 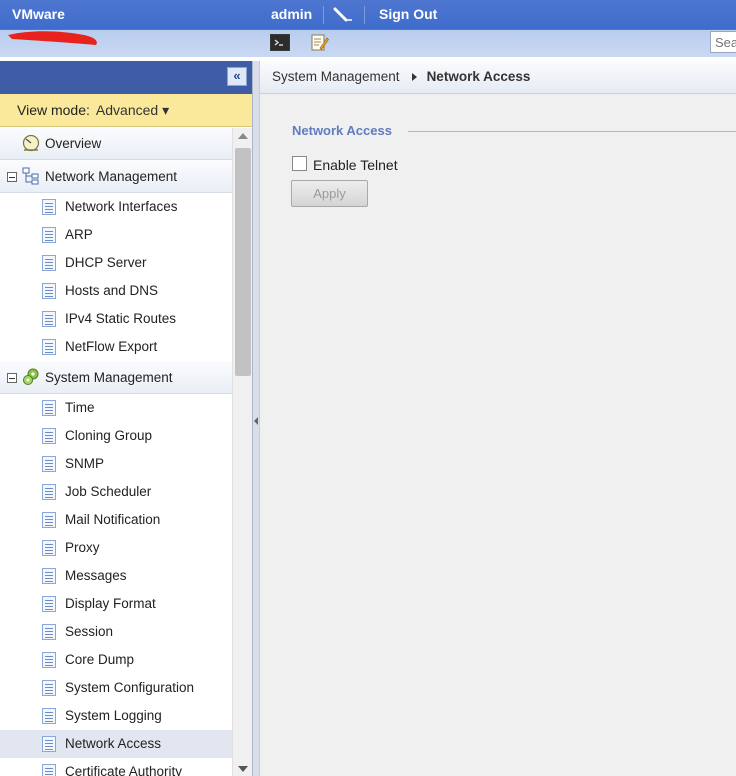 What do you see at coordinates (116, 744) in the screenshot?
I see `sidebar-item-network-access: Network Access` at bounding box center [116, 744].